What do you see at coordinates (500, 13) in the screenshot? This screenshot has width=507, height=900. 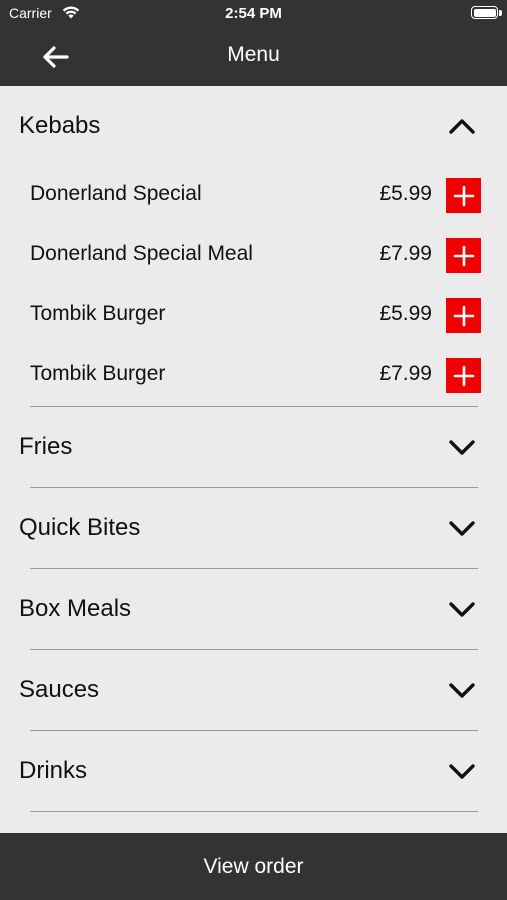 I see `battery-tip` at bounding box center [500, 13].